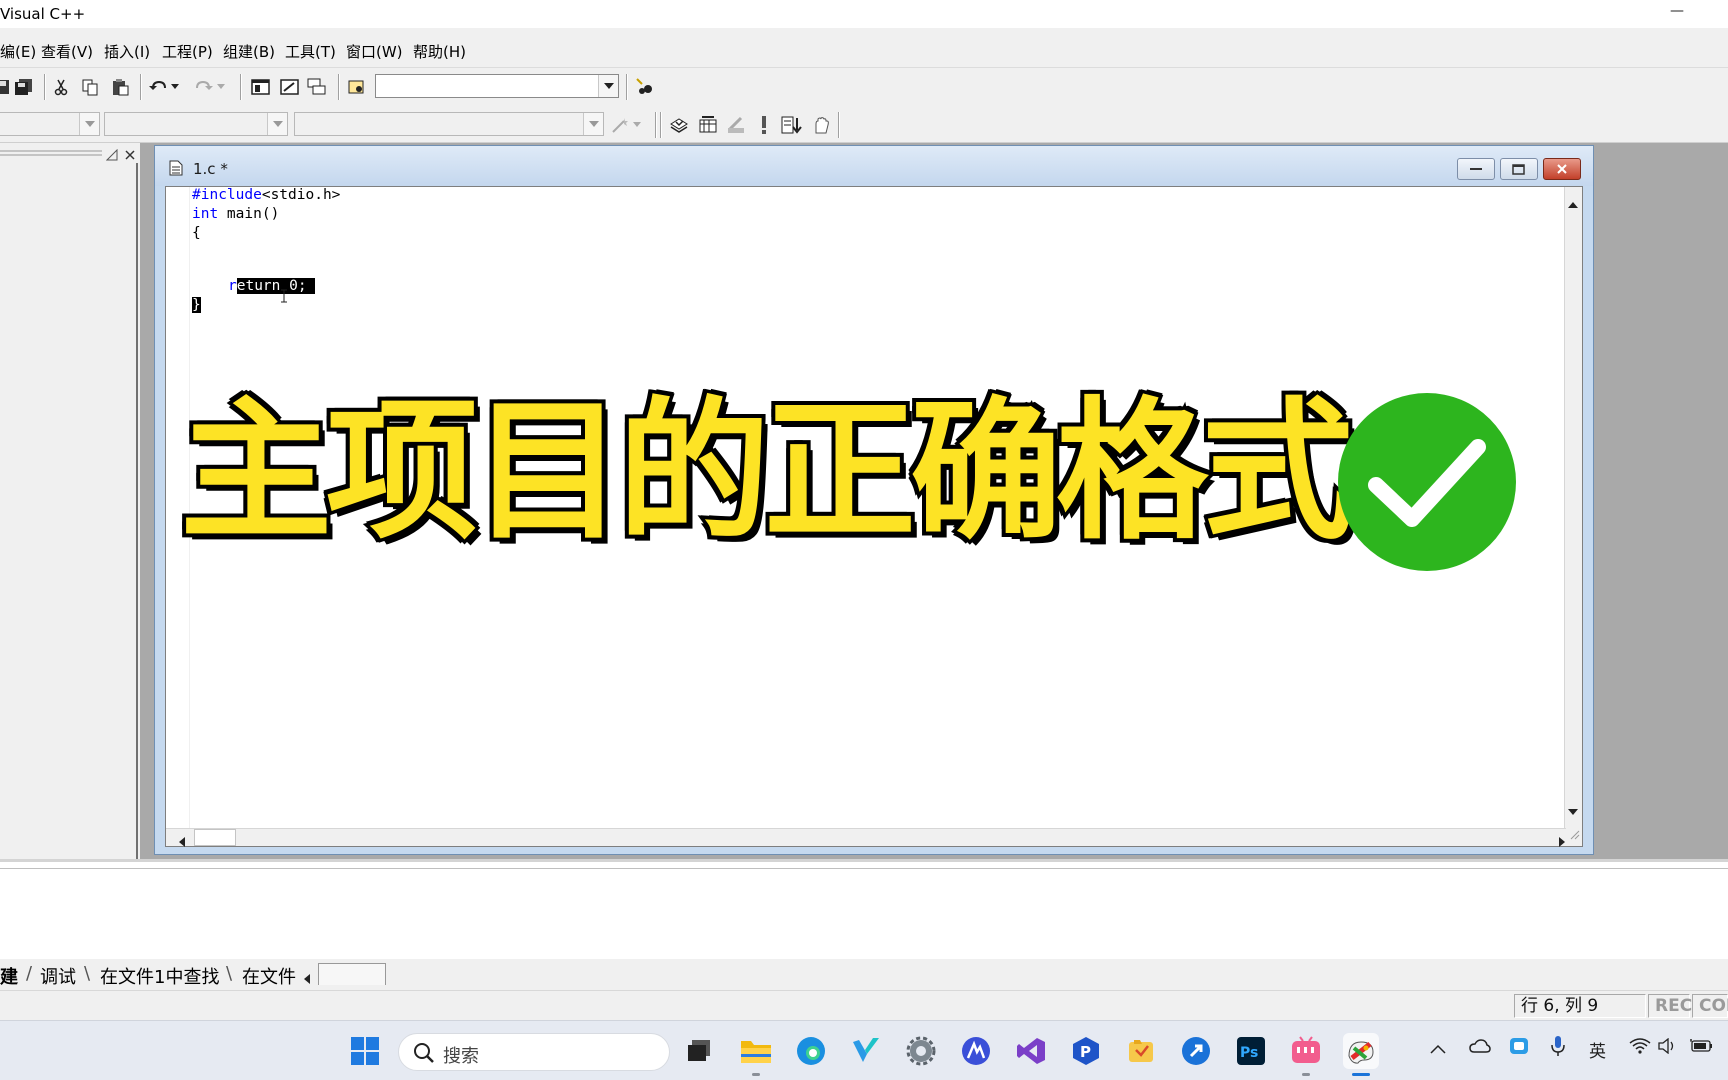 This screenshot has height=1080, width=1728. What do you see at coordinates (69, 567) in the screenshot?
I see `workspace-tree` at bounding box center [69, 567].